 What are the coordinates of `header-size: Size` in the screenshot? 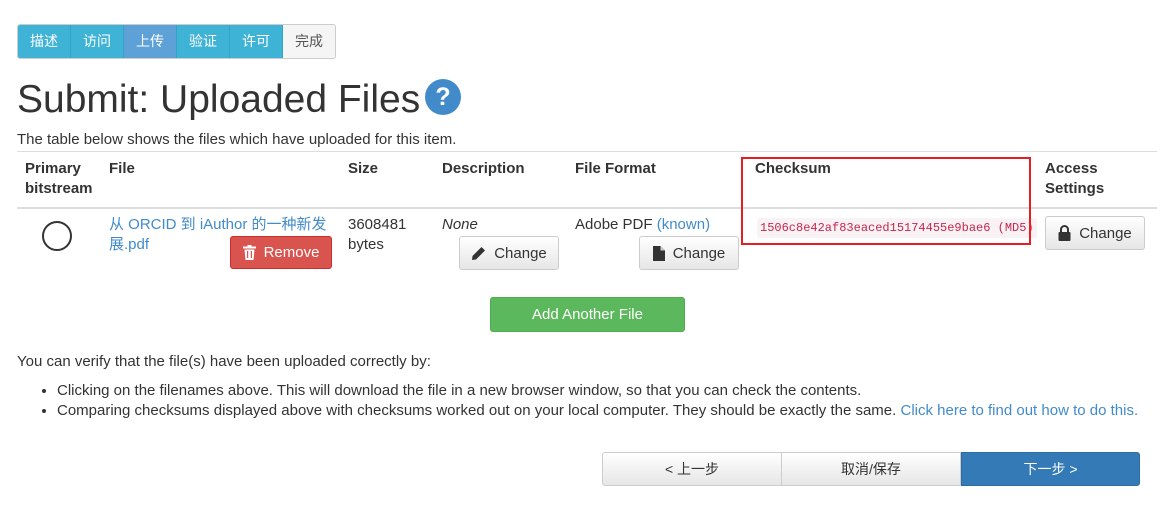 It's located at (363, 168).